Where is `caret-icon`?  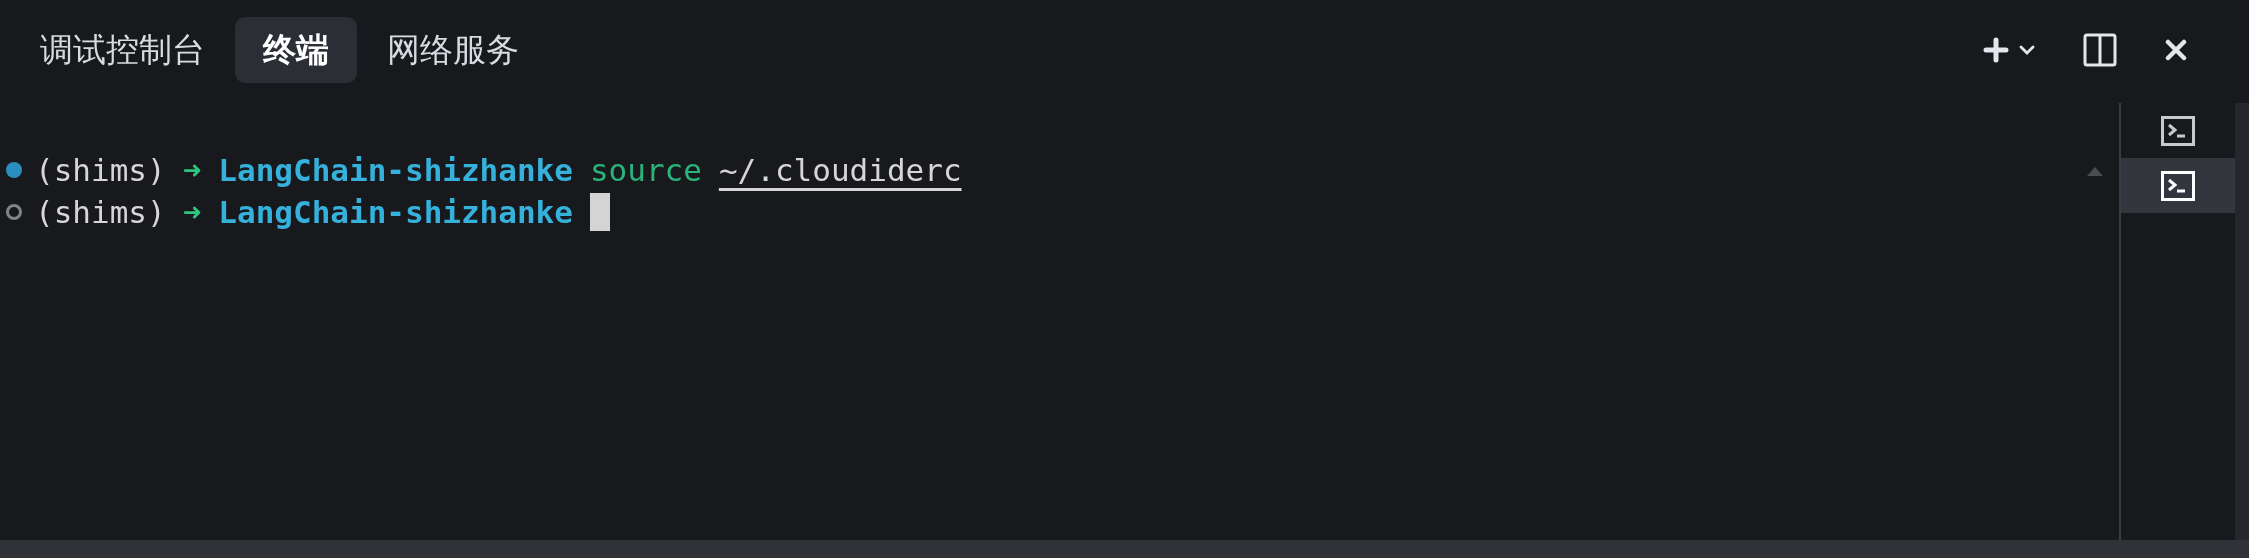 caret-icon is located at coordinates (2027, 50).